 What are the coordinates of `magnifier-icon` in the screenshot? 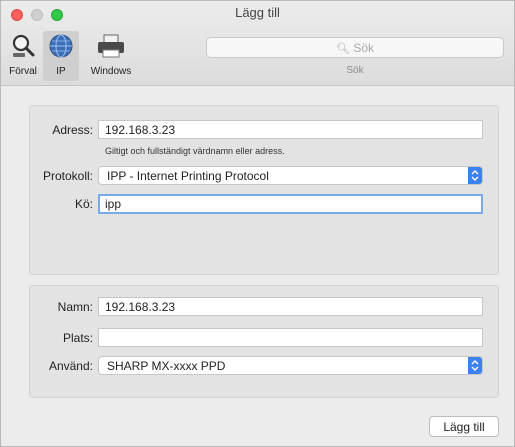 It's located at (23, 45).